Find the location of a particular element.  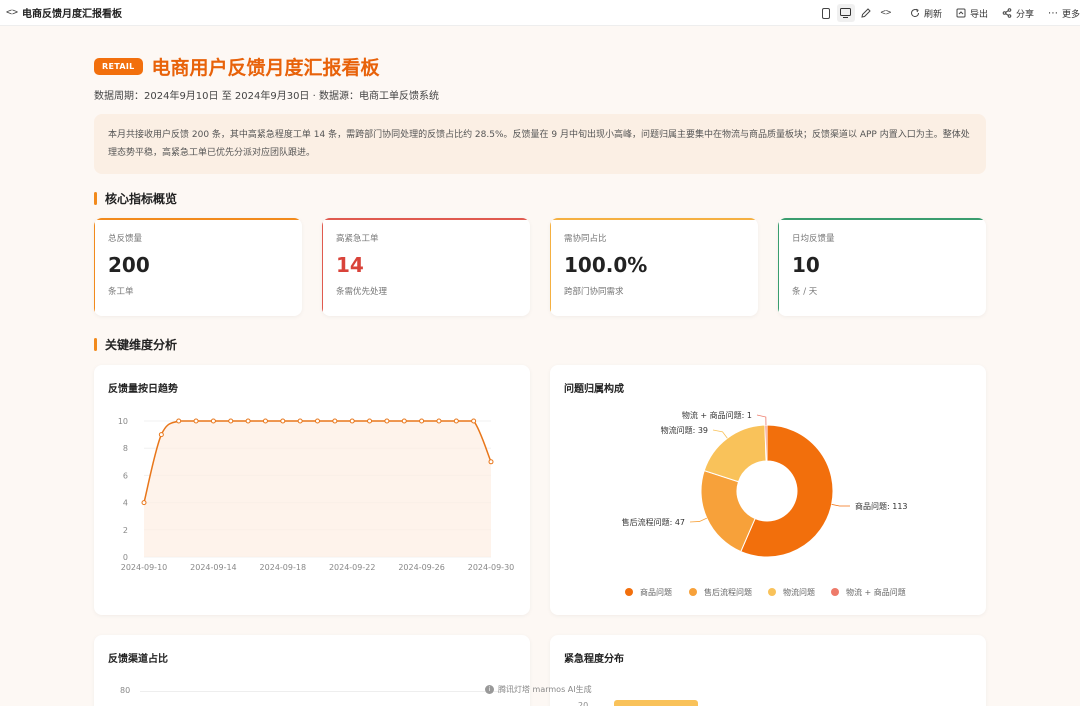

info-icon: i is located at coordinates (489, 689).